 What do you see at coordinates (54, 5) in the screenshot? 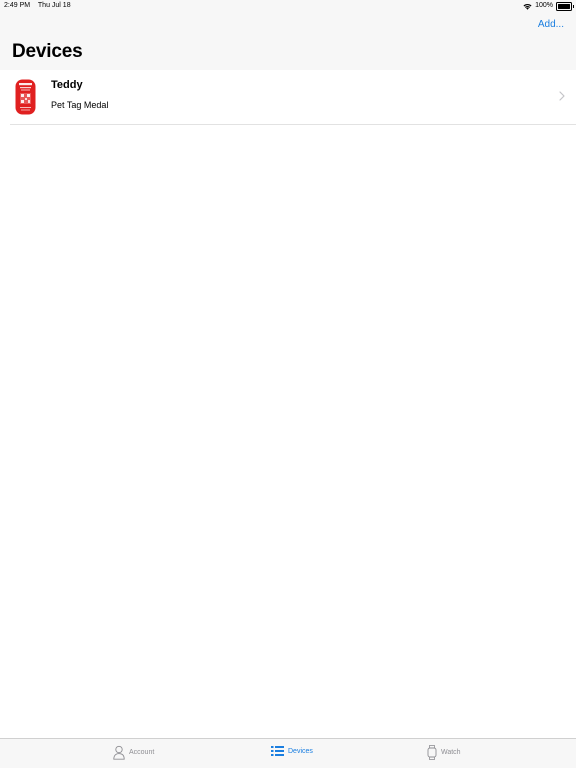
I see `status-date: Thu Jul 18` at bounding box center [54, 5].